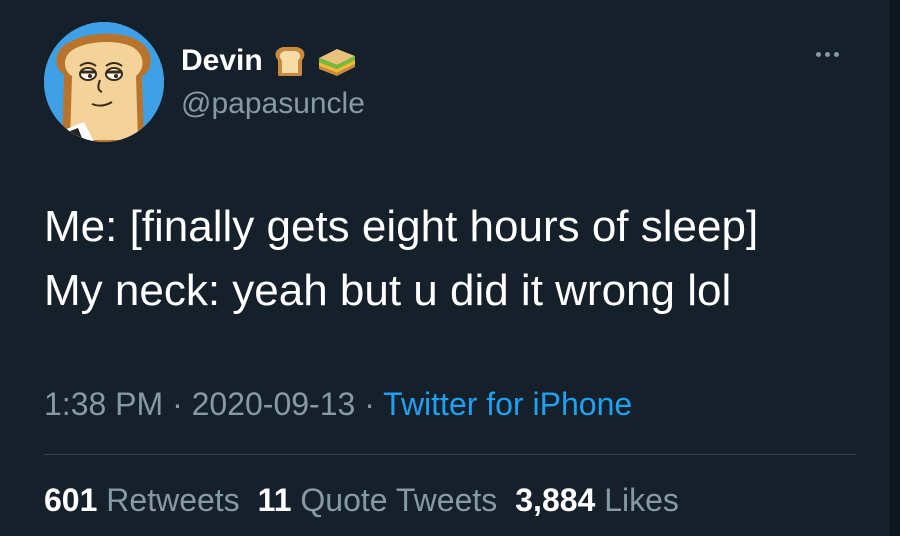 Image resolution: width=900 pixels, height=536 pixels. What do you see at coordinates (274, 404) in the screenshot?
I see `tweet-date: 2020-09-13` at bounding box center [274, 404].